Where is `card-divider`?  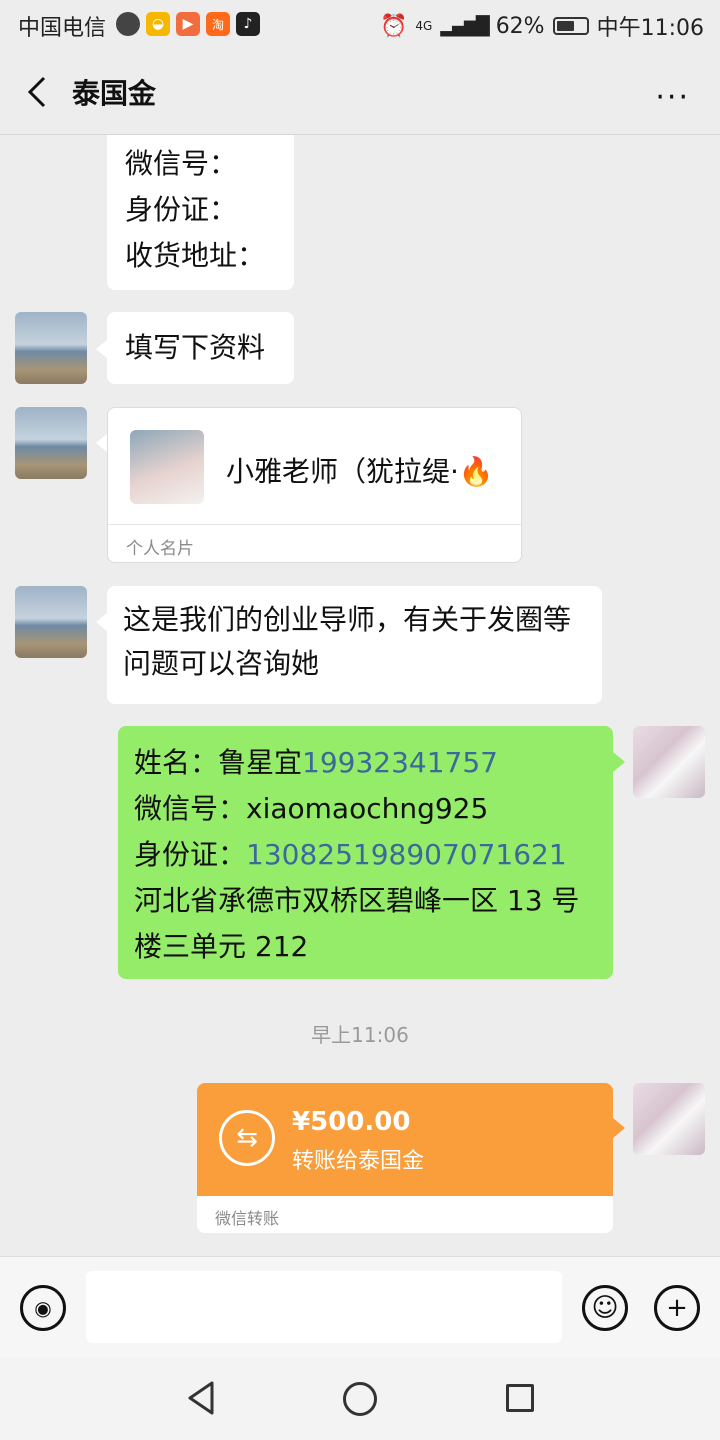
card-divider is located at coordinates (314, 524).